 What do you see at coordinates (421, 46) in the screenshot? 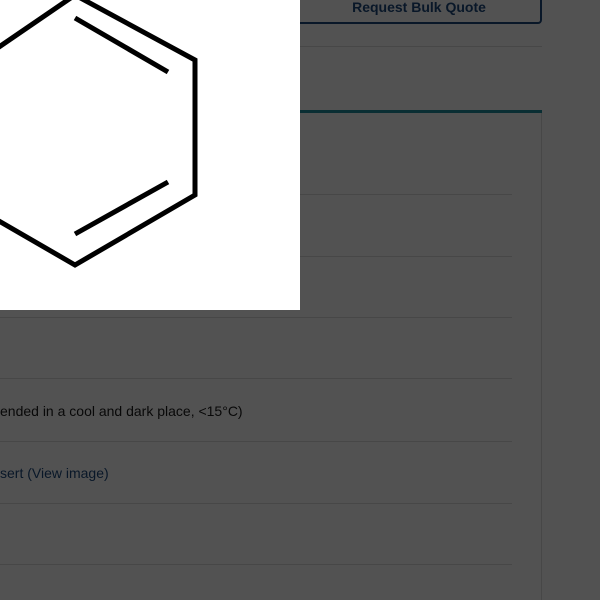
I see `divider` at bounding box center [421, 46].